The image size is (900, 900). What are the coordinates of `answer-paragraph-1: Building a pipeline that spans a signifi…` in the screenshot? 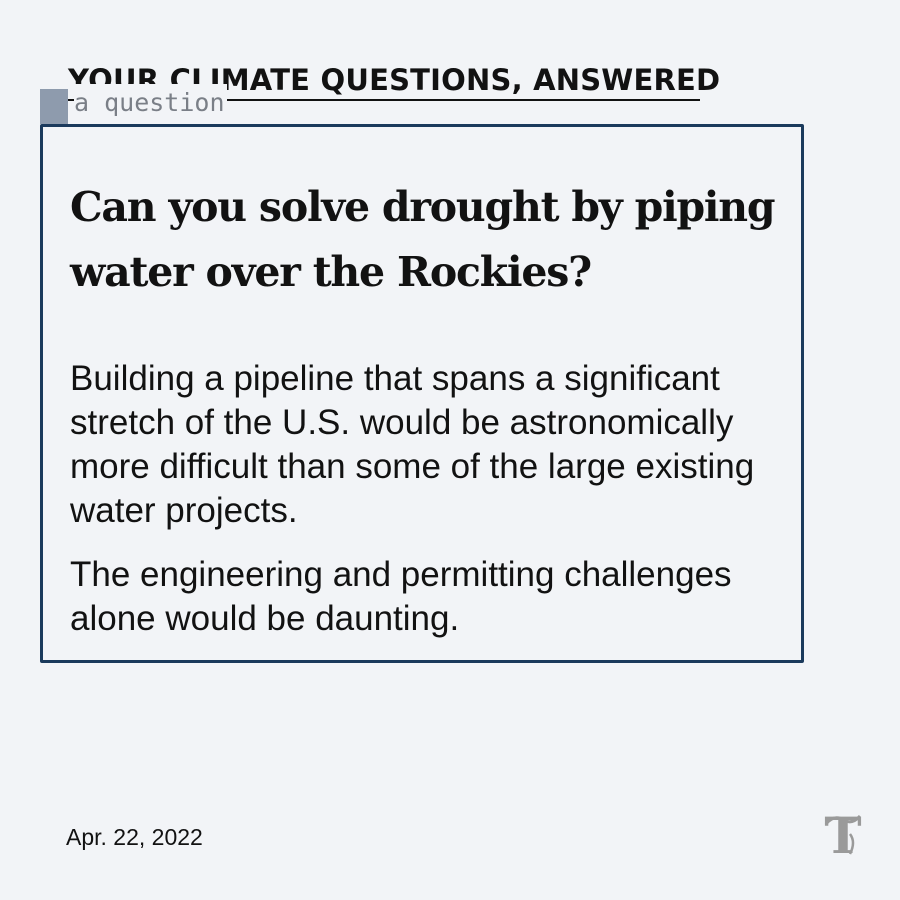 It's located at (412, 444).